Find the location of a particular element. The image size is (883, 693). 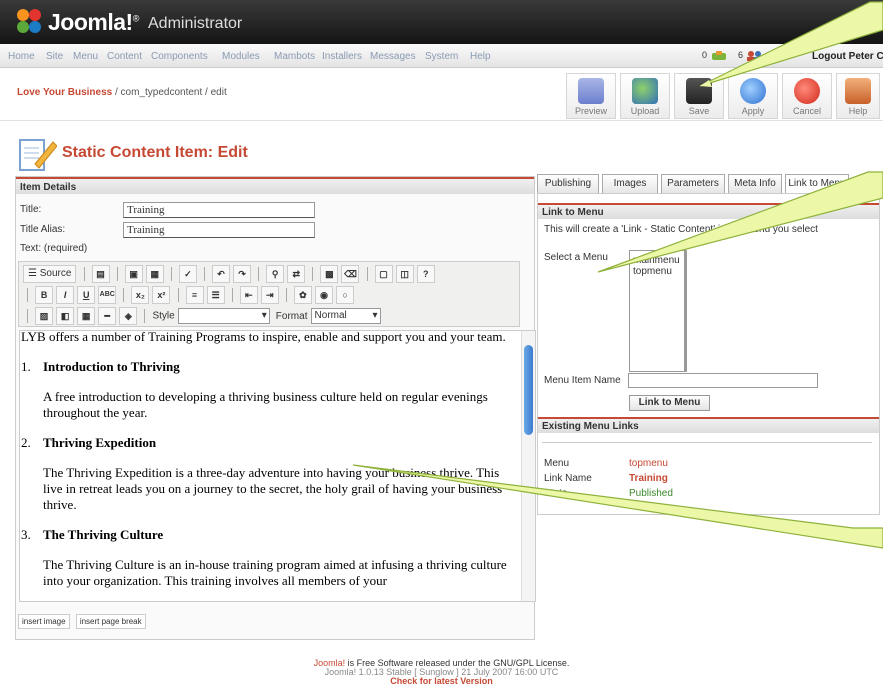

menu-item-modules: Modules is located at coordinates (241, 56).